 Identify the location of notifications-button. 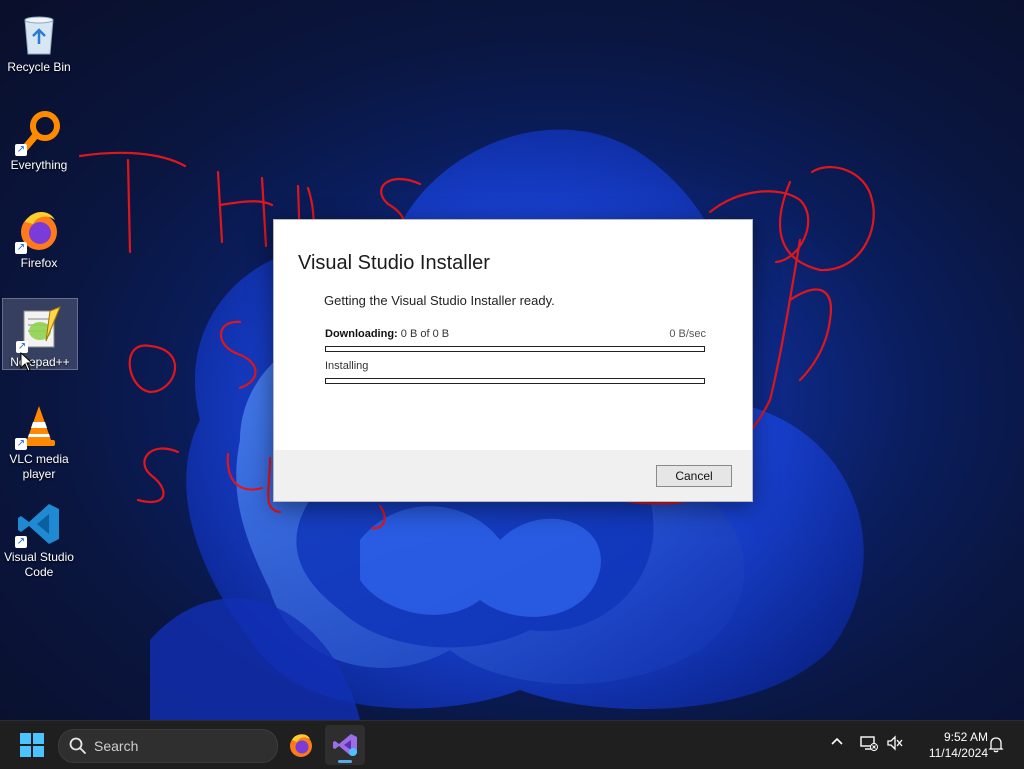
(996, 745).